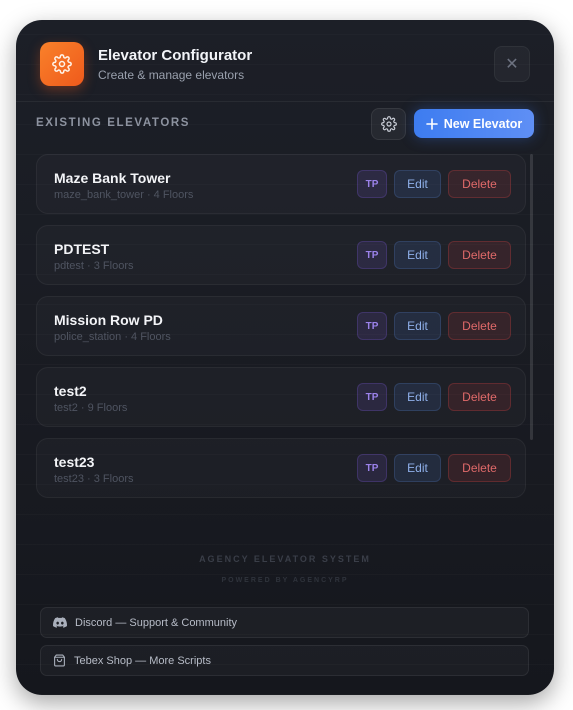  Describe the element at coordinates (281, 255) in the screenshot. I see `elevator-row: PDTEST pdtest · 3 Floors TP Edit Delete` at that location.